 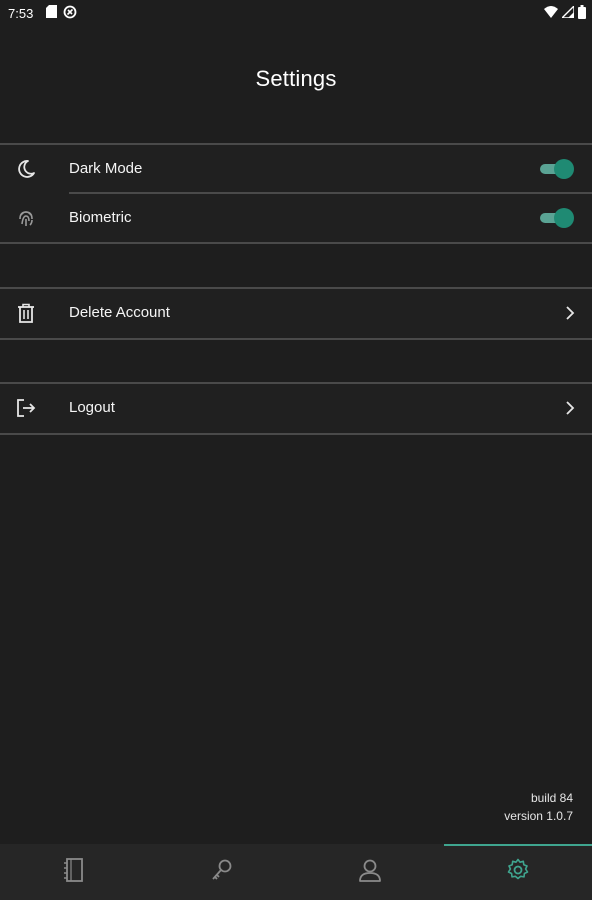 I want to click on delete-account-row: Delete Account, so click(x=296, y=313).